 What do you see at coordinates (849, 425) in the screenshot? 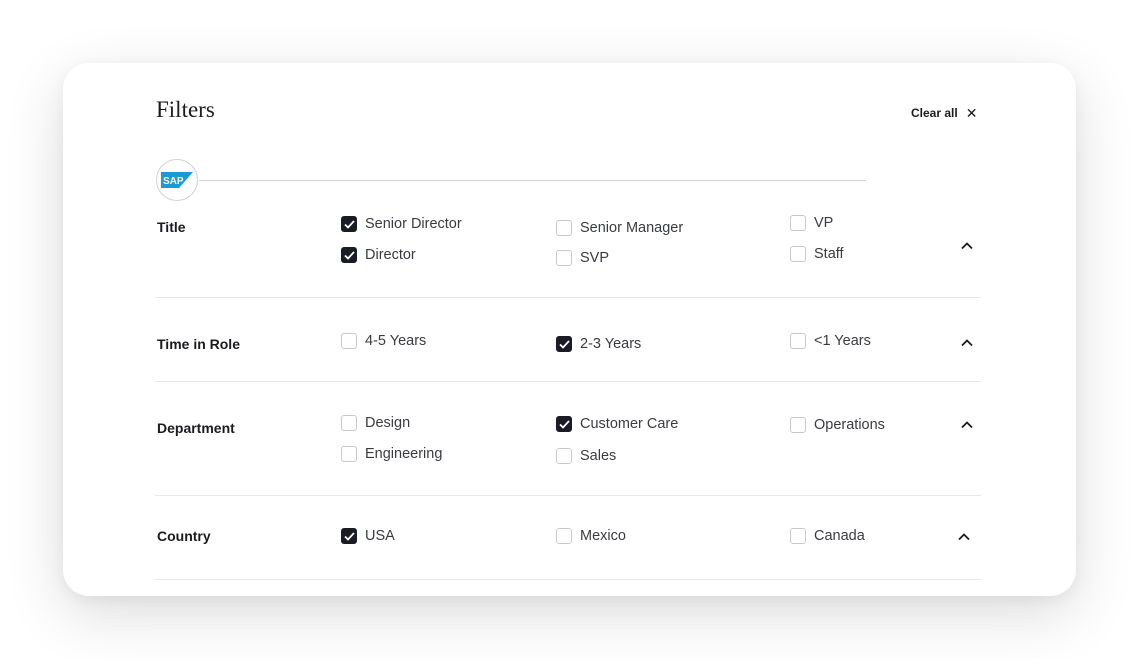
I see `option-label: Operations` at bounding box center [849, 425].